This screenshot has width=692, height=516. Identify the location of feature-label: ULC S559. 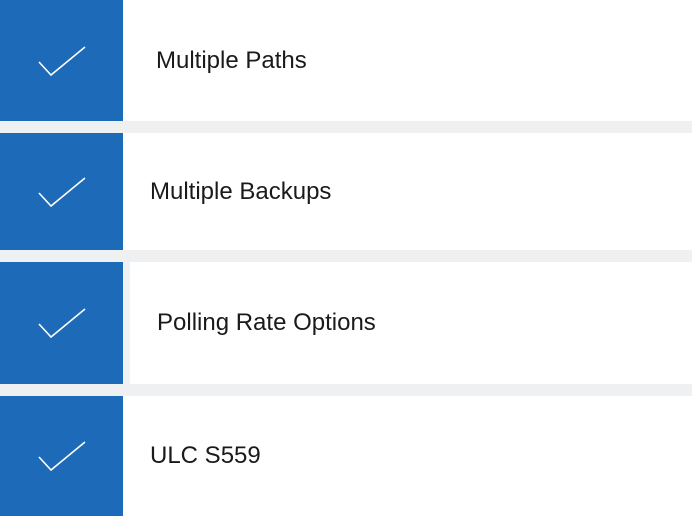
(205, 455).